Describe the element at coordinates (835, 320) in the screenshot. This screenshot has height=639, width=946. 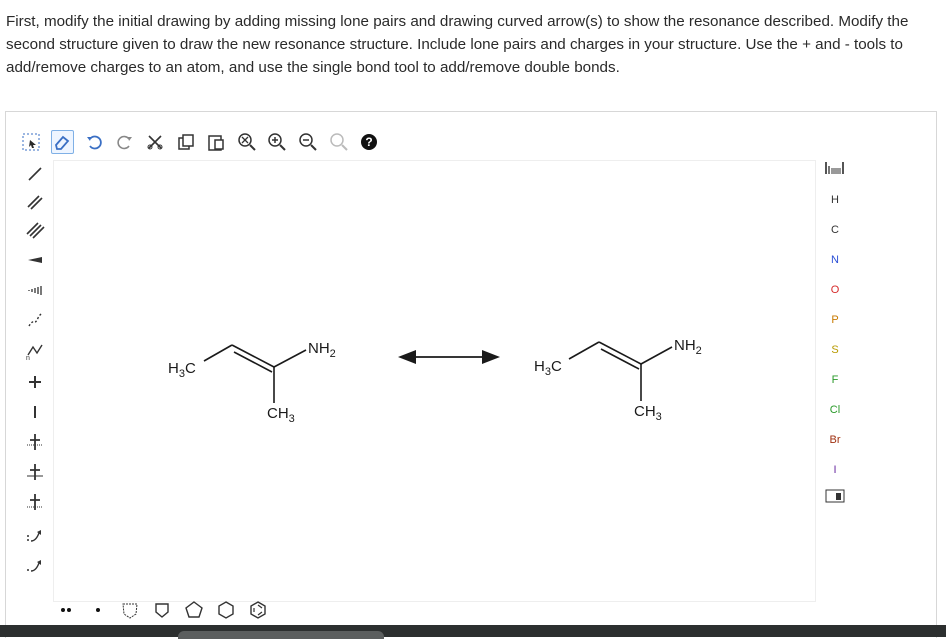
I see `element-p: P` at that location.